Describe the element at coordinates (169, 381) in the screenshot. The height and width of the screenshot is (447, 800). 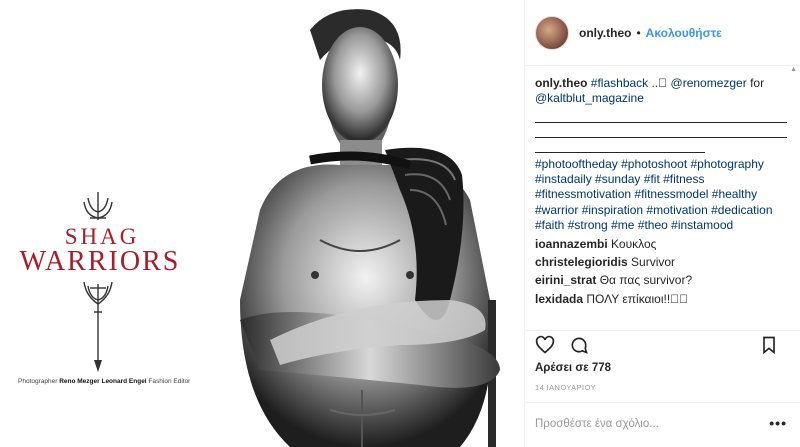
I see `credit-label-editor: Fashion Editor` at that location.